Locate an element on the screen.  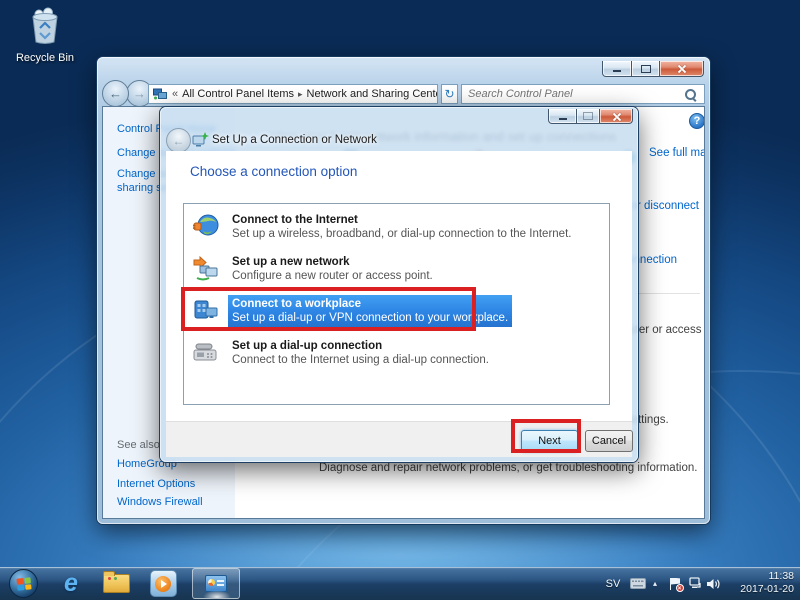
action-center-flag-icon: × is located at coordinates (676, 584).